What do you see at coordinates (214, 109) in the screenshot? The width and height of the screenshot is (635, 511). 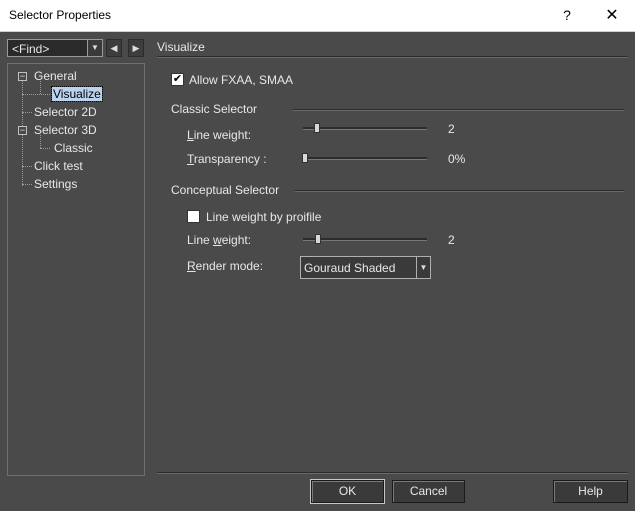 I see `classic-selector-heading: Classic Selector` at bounding box center [214, 109].